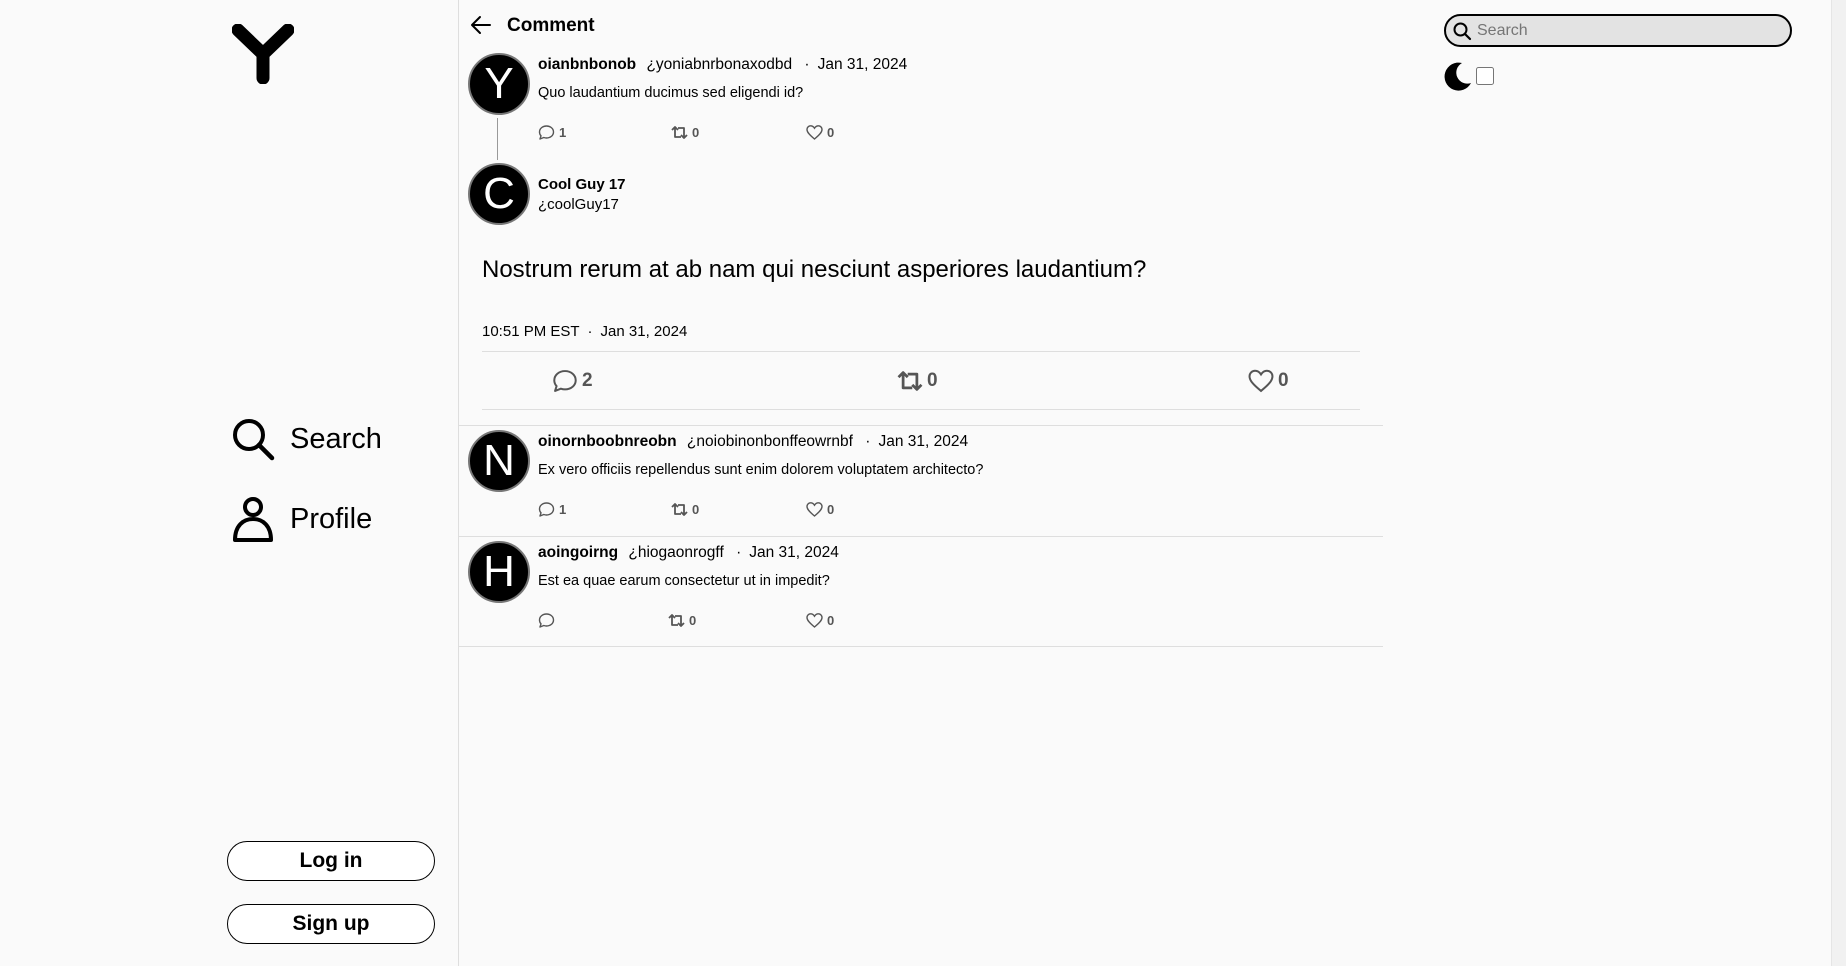 This screenshot has height=966, width=1846. I want to click on nav-item-label: Profile, so click(331, 518).